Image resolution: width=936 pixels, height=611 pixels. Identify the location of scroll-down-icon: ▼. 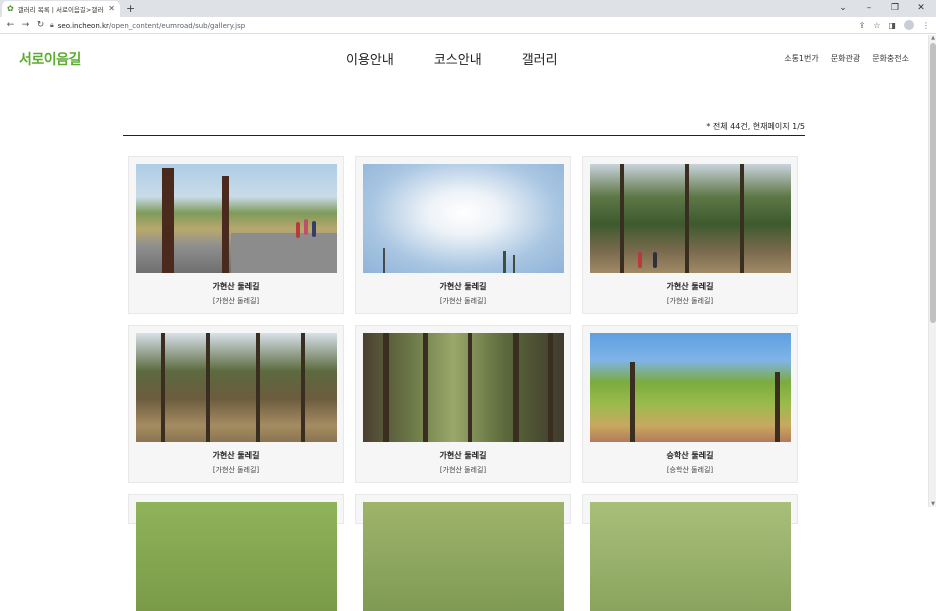
(932, 504).